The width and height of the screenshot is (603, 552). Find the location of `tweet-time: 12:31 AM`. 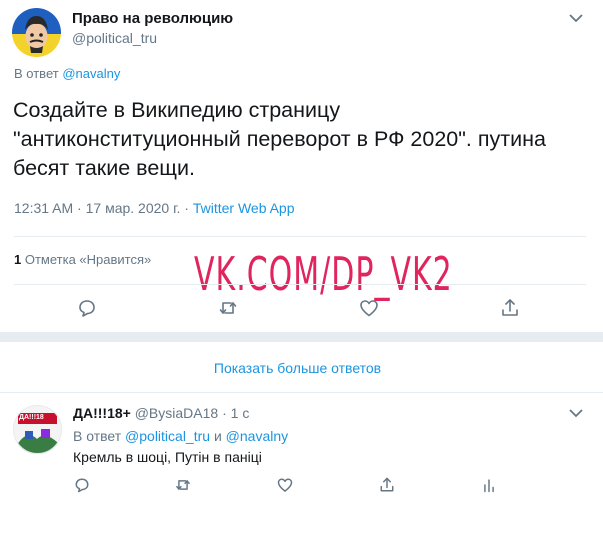

tweet-time: 12:31 AM is located at coordinates (43, 208).